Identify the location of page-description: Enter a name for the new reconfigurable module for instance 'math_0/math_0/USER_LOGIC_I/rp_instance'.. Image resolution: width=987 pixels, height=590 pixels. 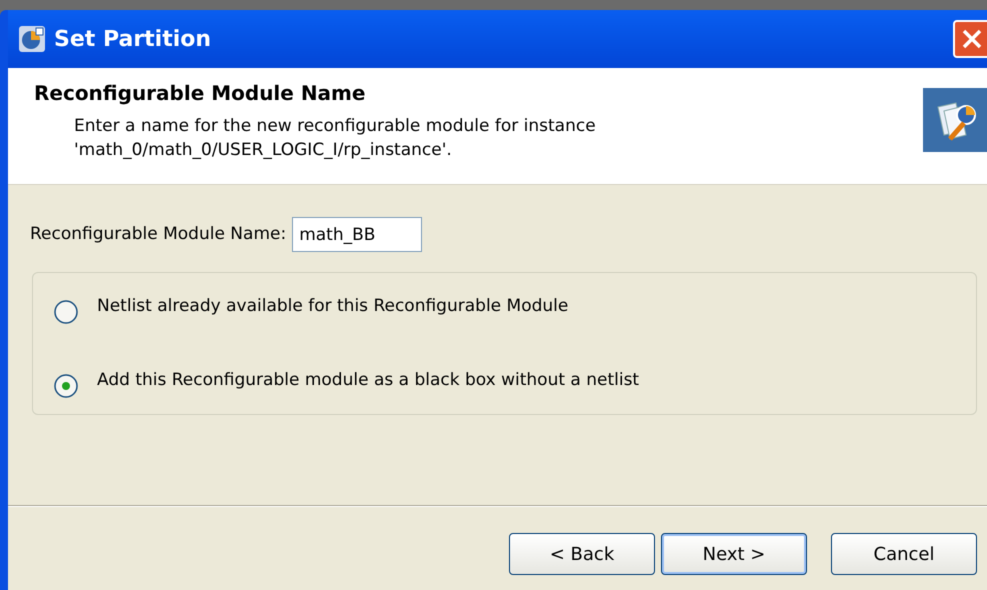
(335, 138).